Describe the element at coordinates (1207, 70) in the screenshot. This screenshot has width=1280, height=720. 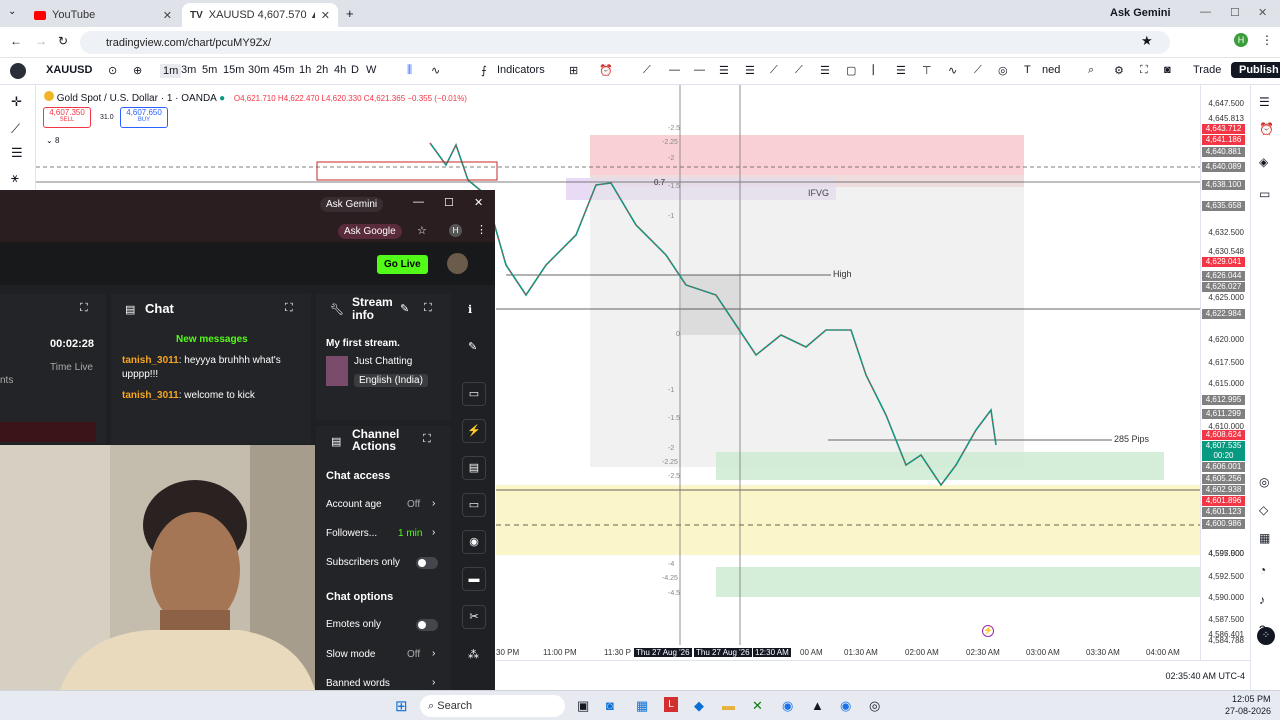
I see `trade-button: Trade` at that location.